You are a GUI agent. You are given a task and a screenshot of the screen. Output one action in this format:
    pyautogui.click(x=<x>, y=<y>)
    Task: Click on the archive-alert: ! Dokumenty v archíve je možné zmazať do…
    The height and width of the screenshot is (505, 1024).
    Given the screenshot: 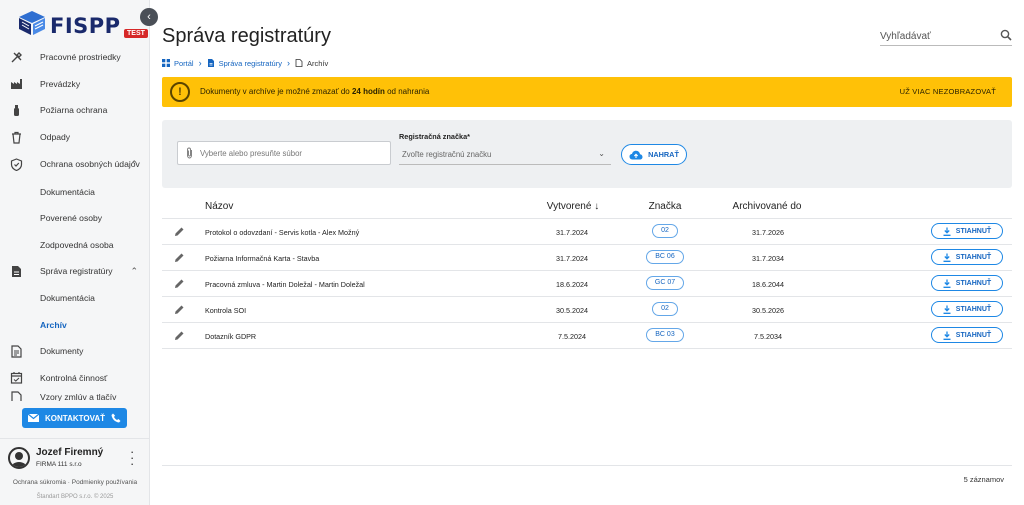 What is the action you would take?
    pyautogui.click(x=587, y=92)
    